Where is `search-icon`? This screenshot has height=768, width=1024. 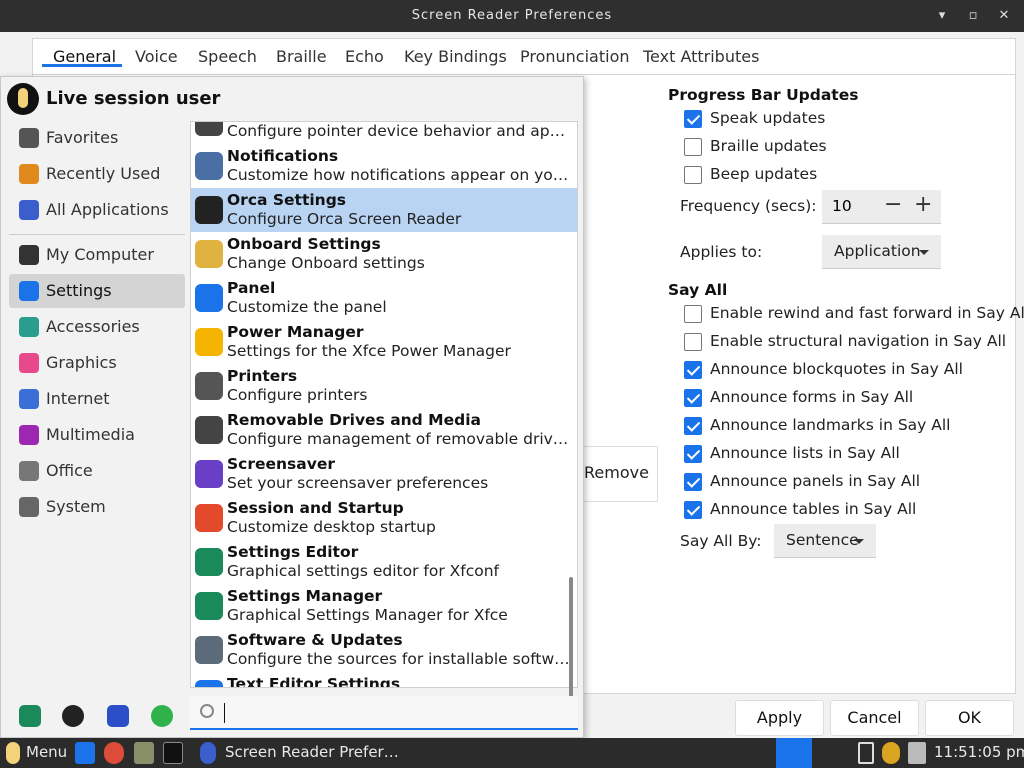 search-icon is located at coordinates (207, 711).